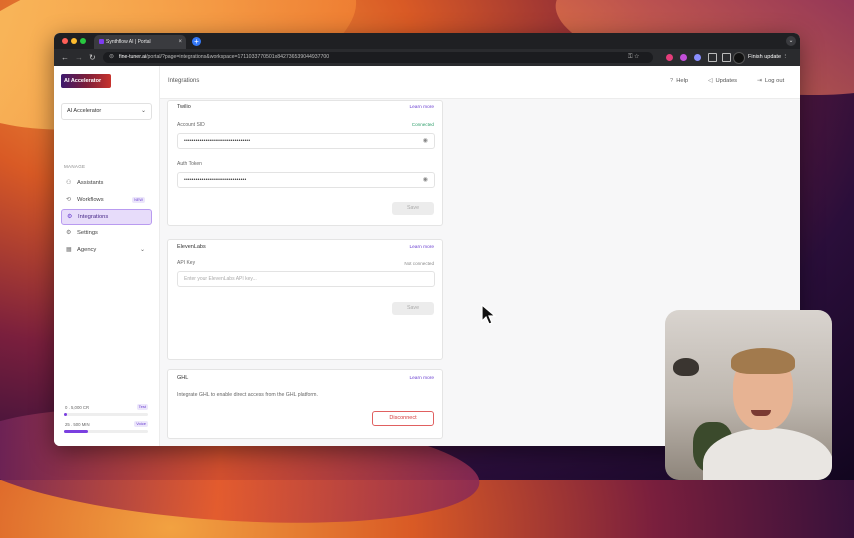 The width and height of the screenshot is (854, 538). I want to click on account-sid-field: •••••••••••••••••••••••••••••••••• ◉, so click(306, 141).